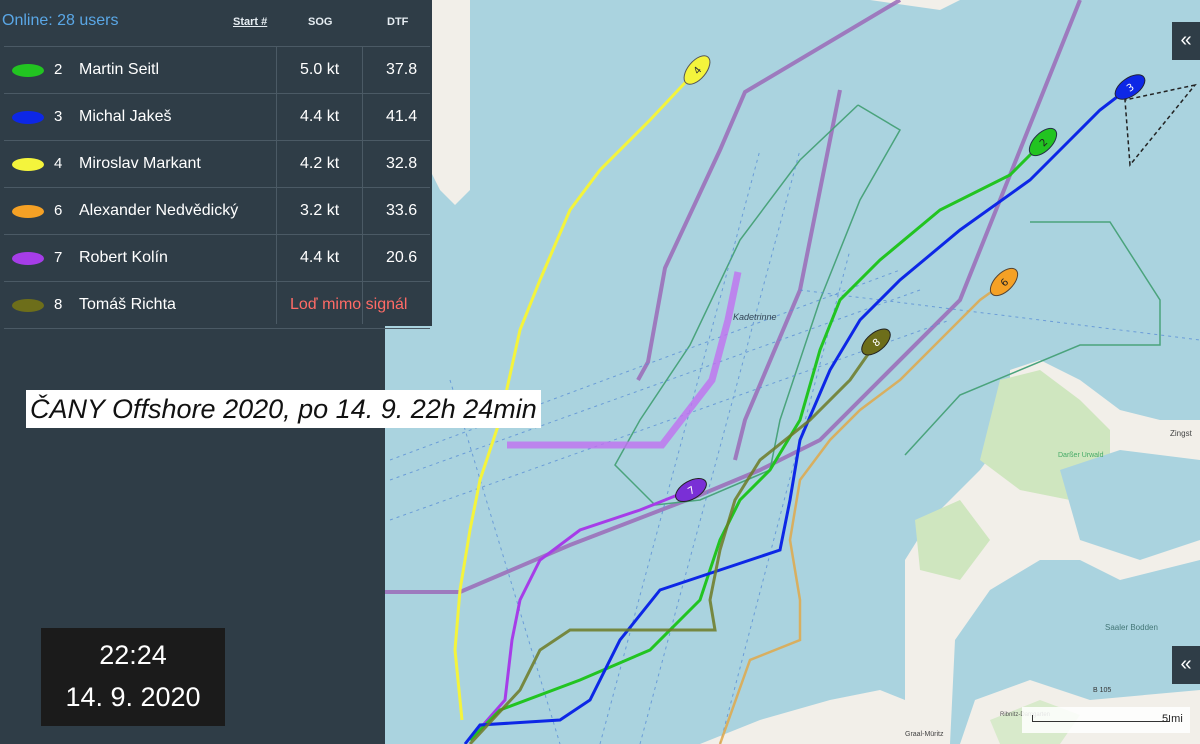 The image size is (1200, 744). Describe the element at coordinates (755, 317) in the screenshot. I see `label-kadetrinne: Kadetrinne` at that location.